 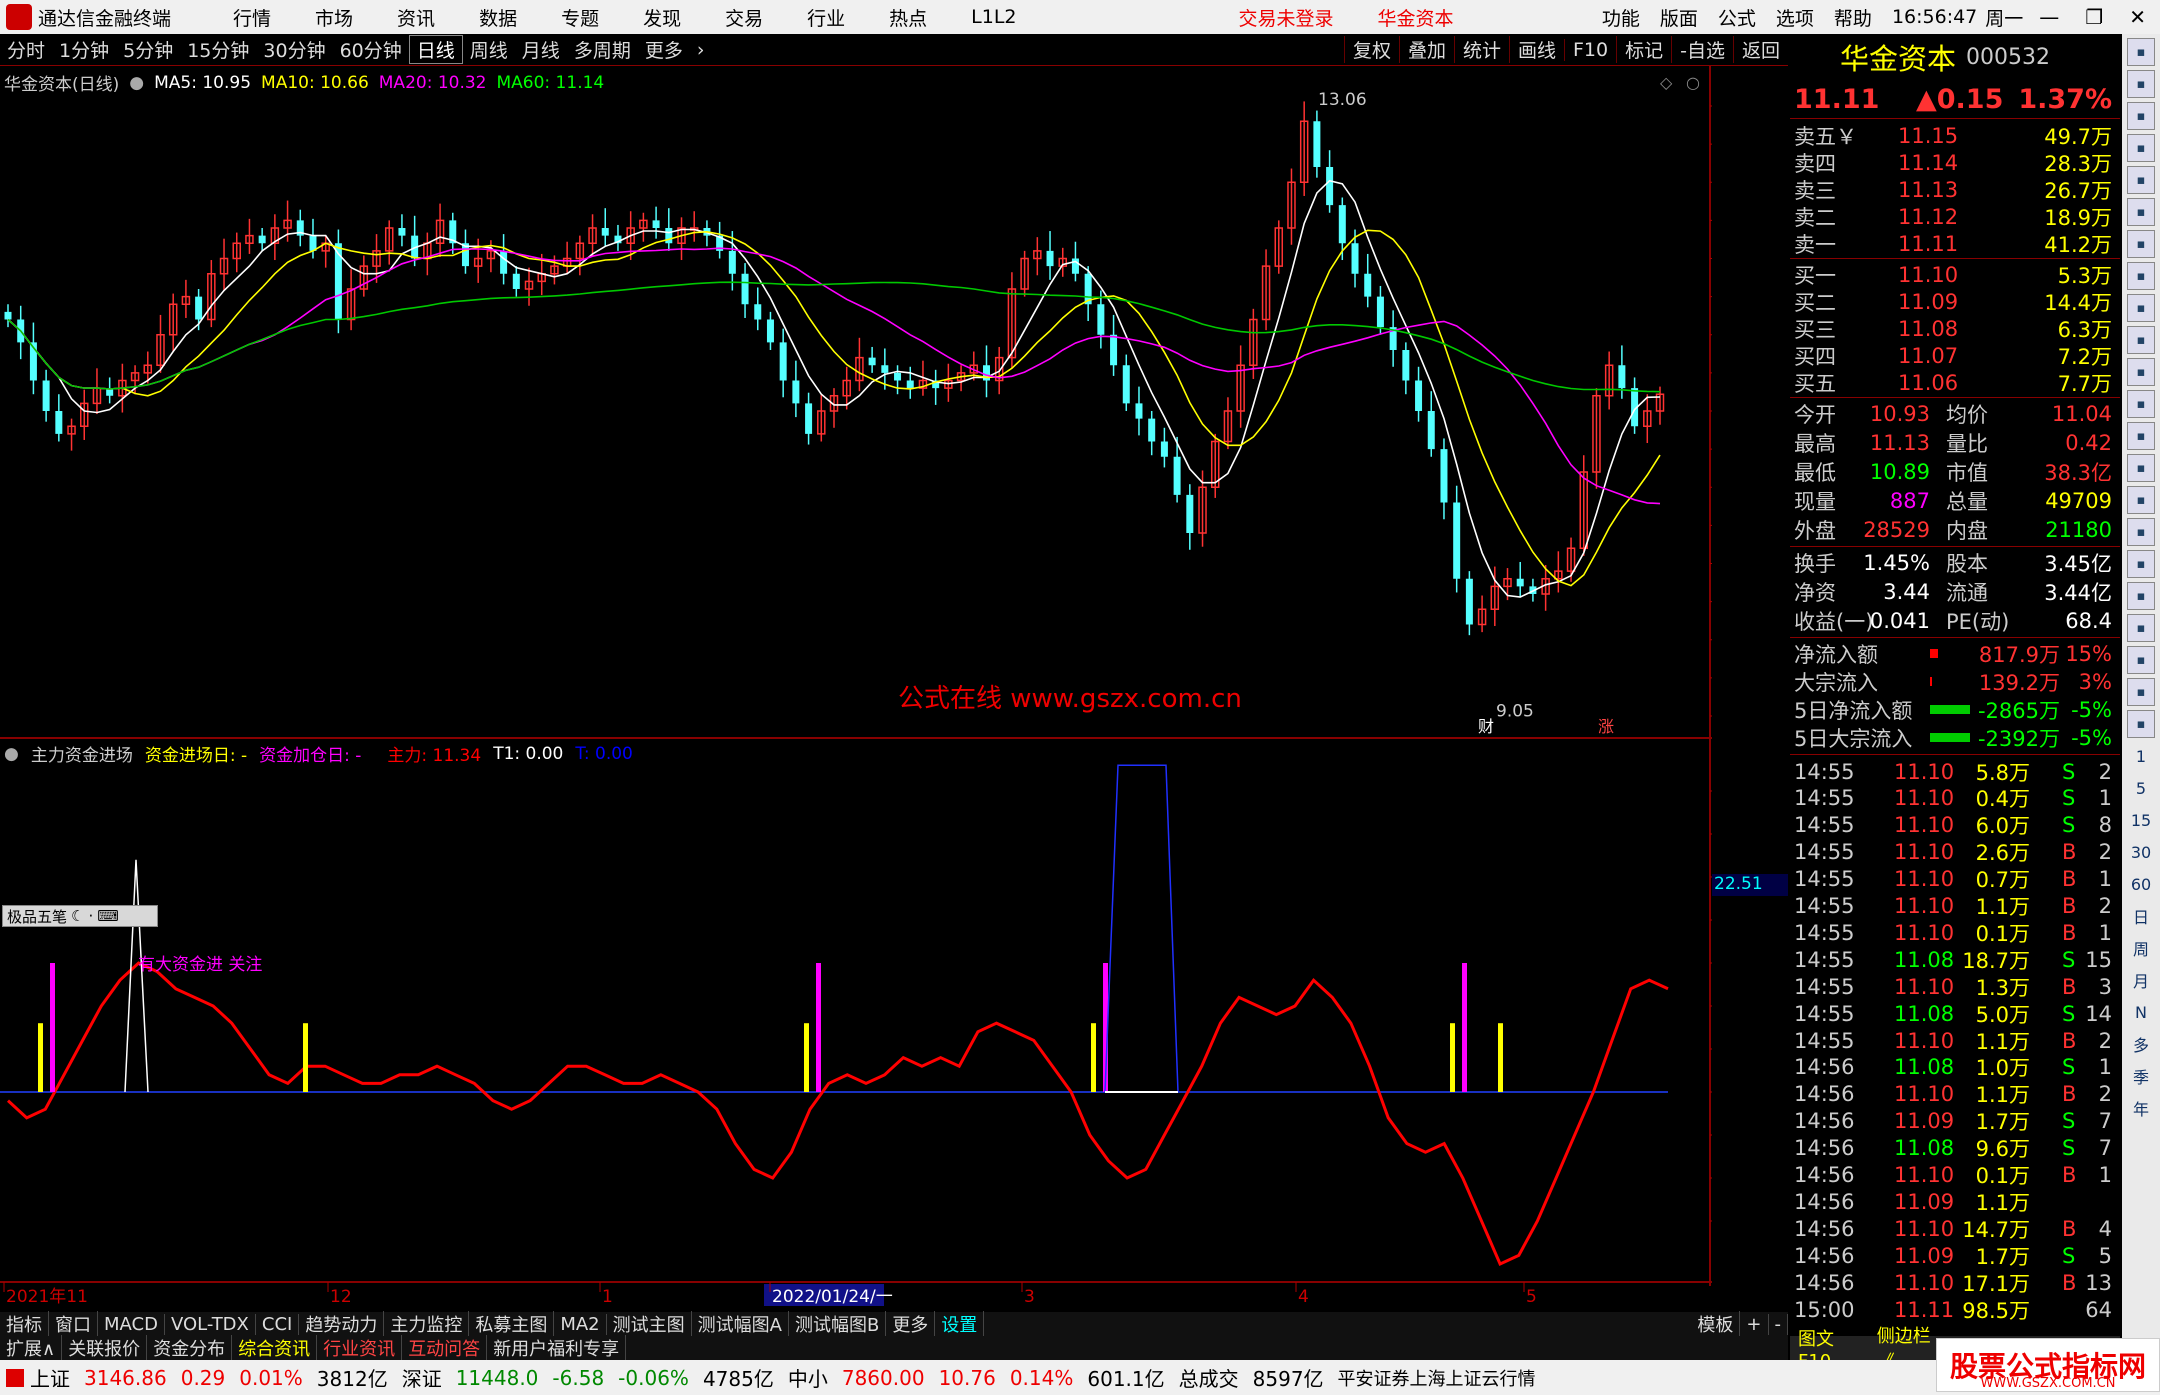 What do you see at coordinates (2141, 596) in the screenshot?
I see `rsi-icon: ▪` at bounding box center [2141, 596].